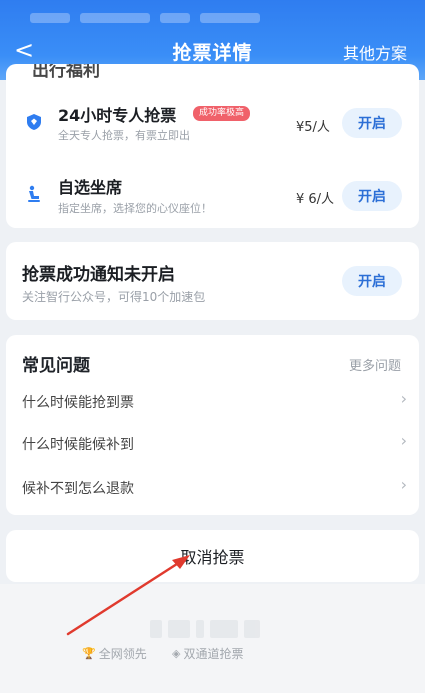 This screenshot has height=693, width=425. Describe the element at coordinates (128, 595) in the screenshot. I see `annotation-arrow-icon` at that location.